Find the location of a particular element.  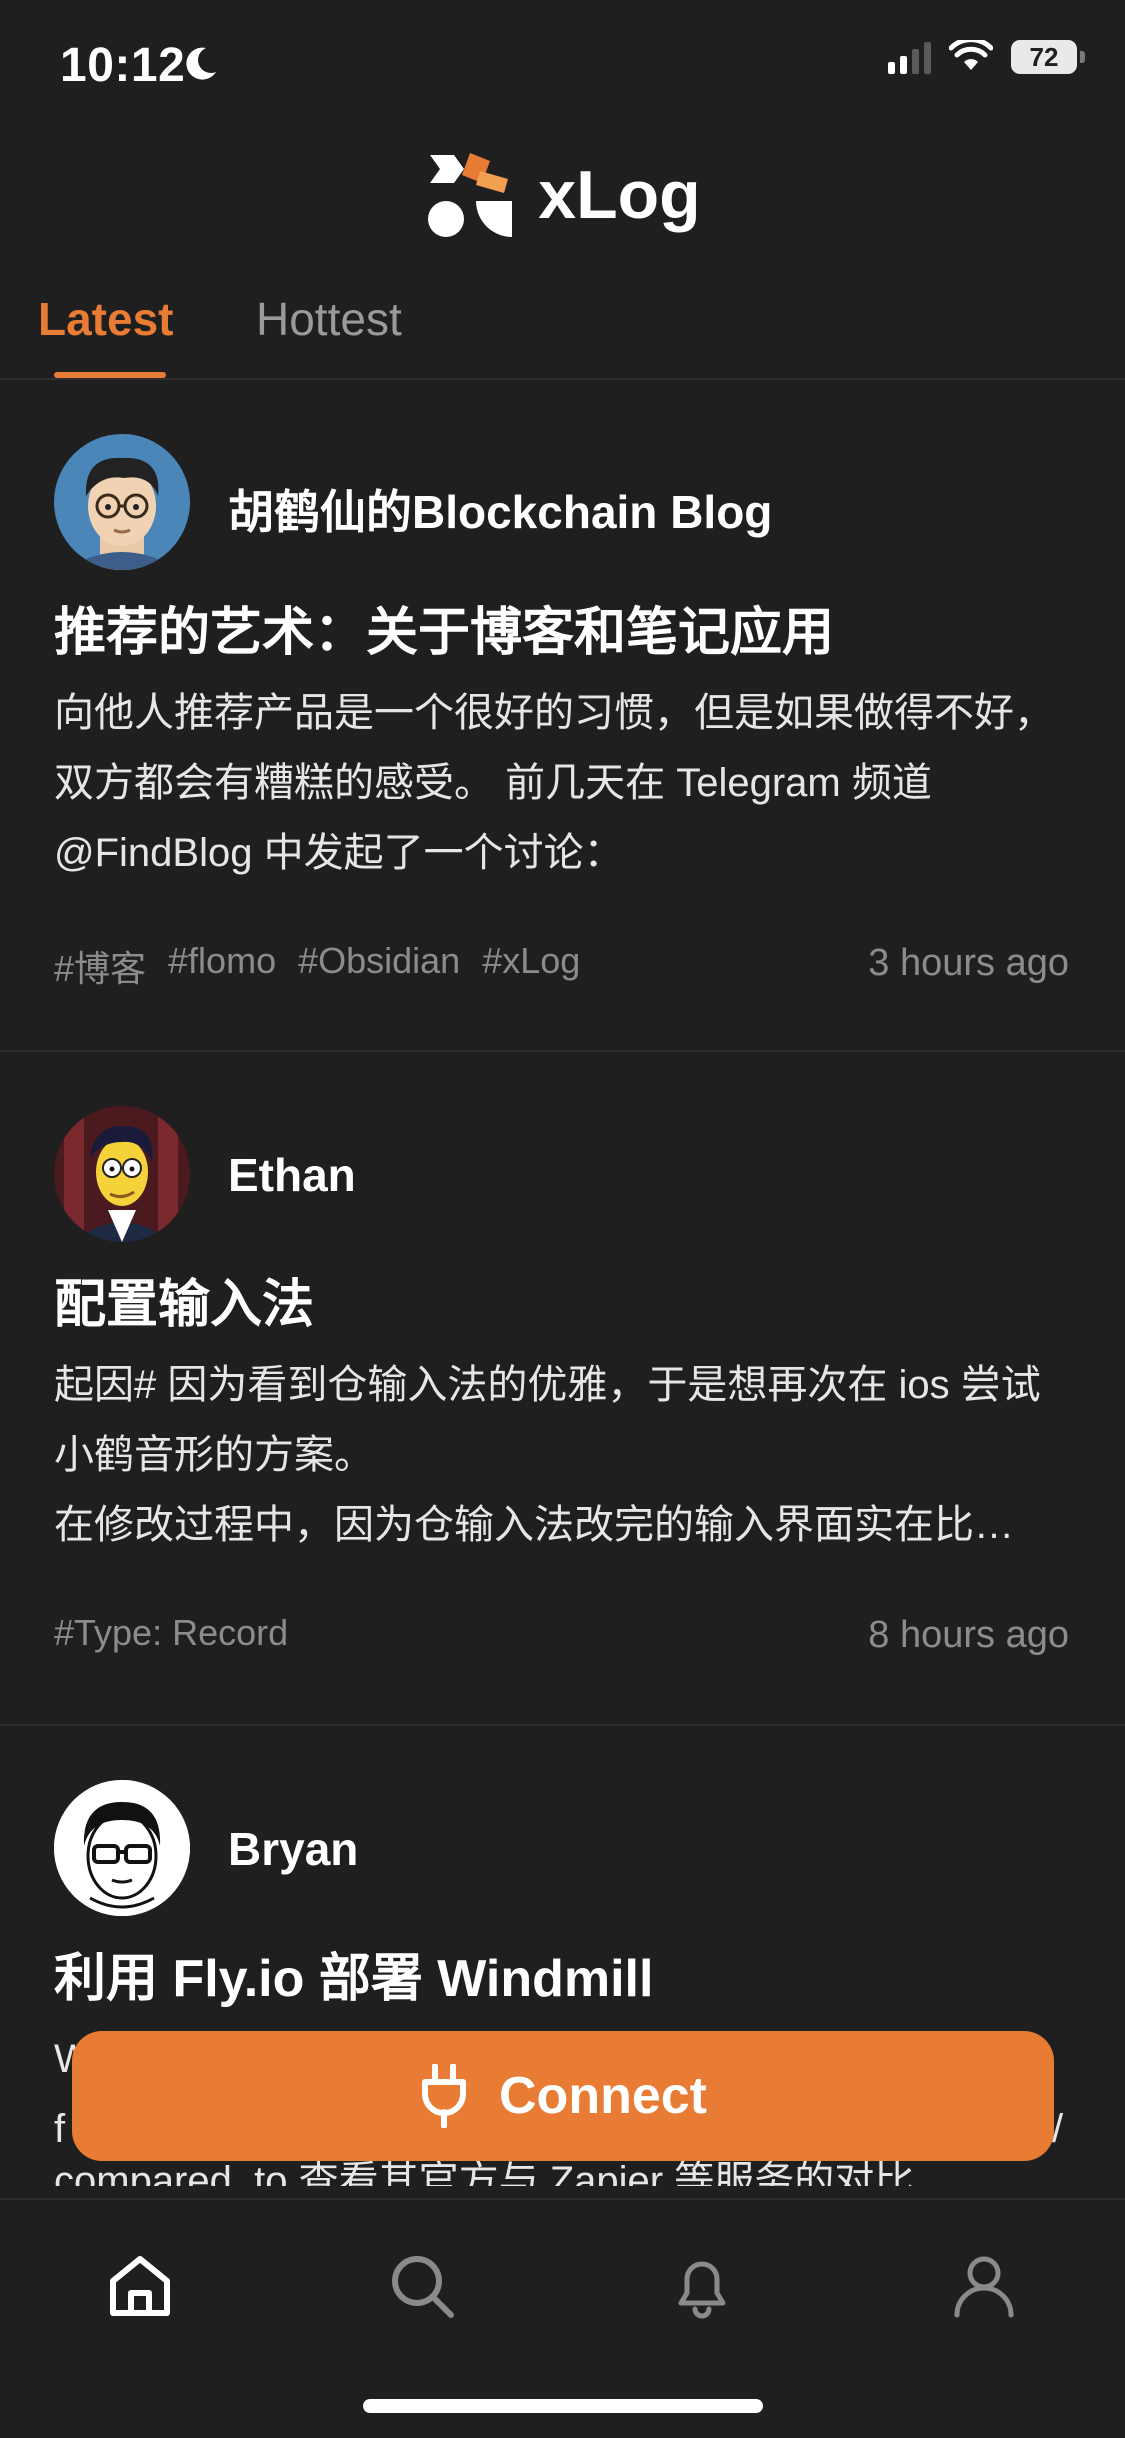

connect-button: Connect is located at coordinates (563, 2096).